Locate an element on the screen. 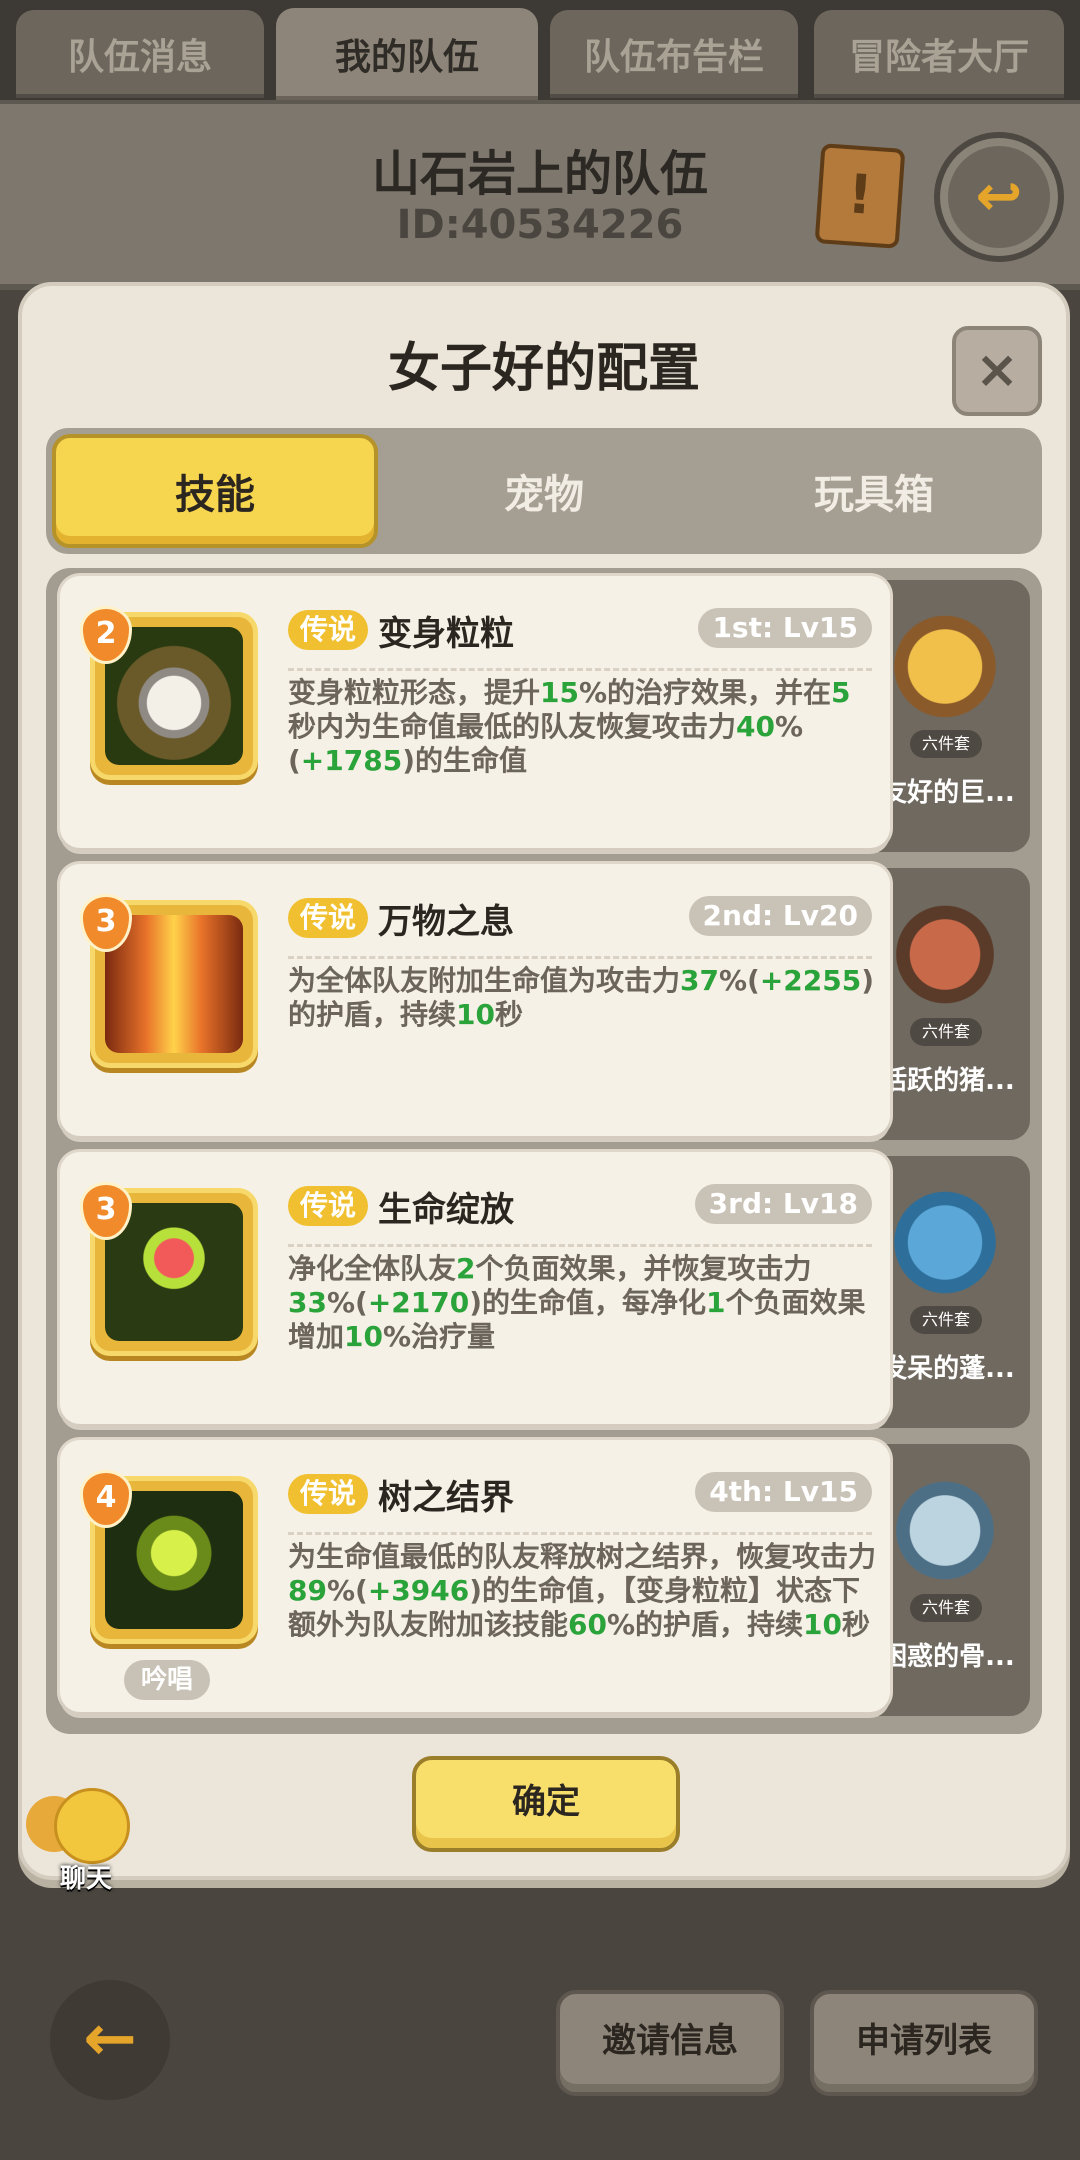  boar-figure-icon is located at coordinates (945, 961).